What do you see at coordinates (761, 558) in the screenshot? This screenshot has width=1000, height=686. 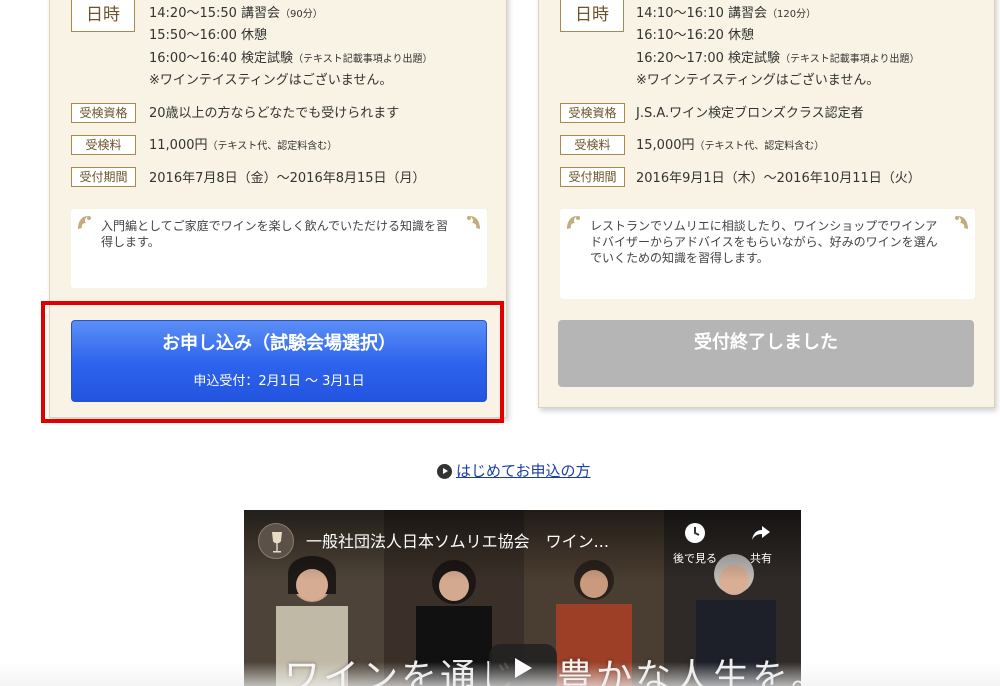 I see `share-label: 共有` at bounding box center [761, 558].